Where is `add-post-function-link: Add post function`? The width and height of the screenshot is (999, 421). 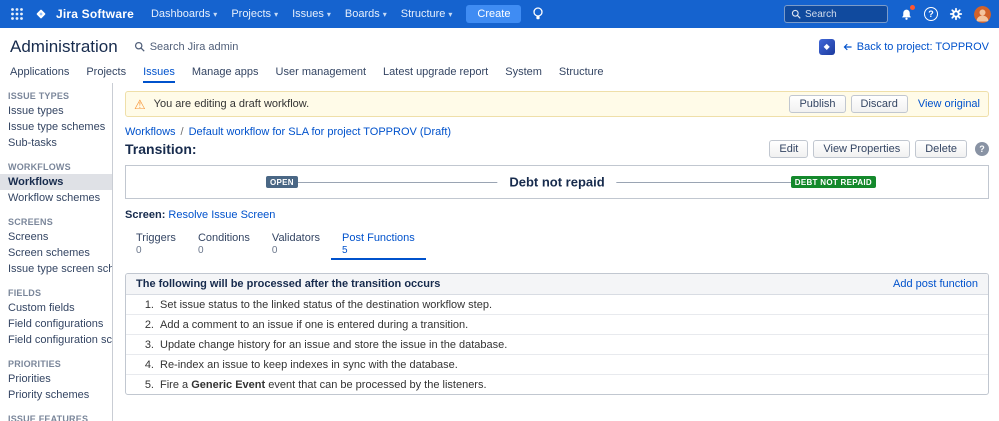 add-post-function-link: Add post function is located at coordinates (935, 284).